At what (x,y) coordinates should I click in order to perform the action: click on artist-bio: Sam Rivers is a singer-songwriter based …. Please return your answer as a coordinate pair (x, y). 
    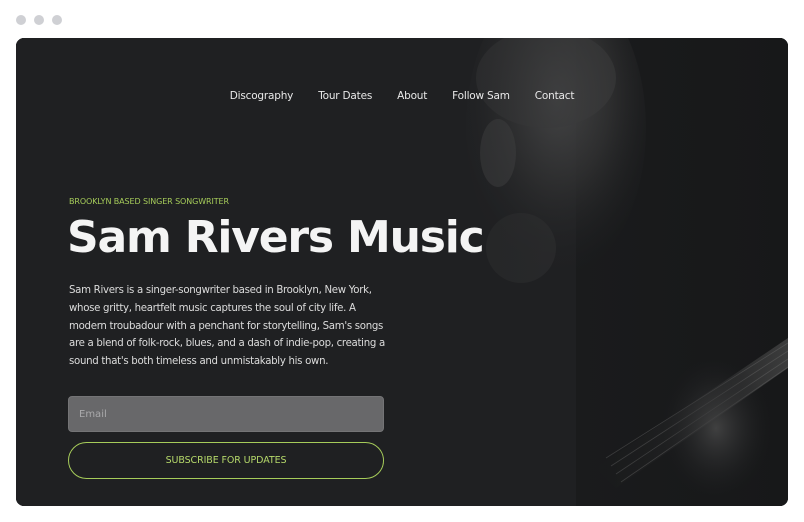
    Looking at the image, I should click on (227, 326).